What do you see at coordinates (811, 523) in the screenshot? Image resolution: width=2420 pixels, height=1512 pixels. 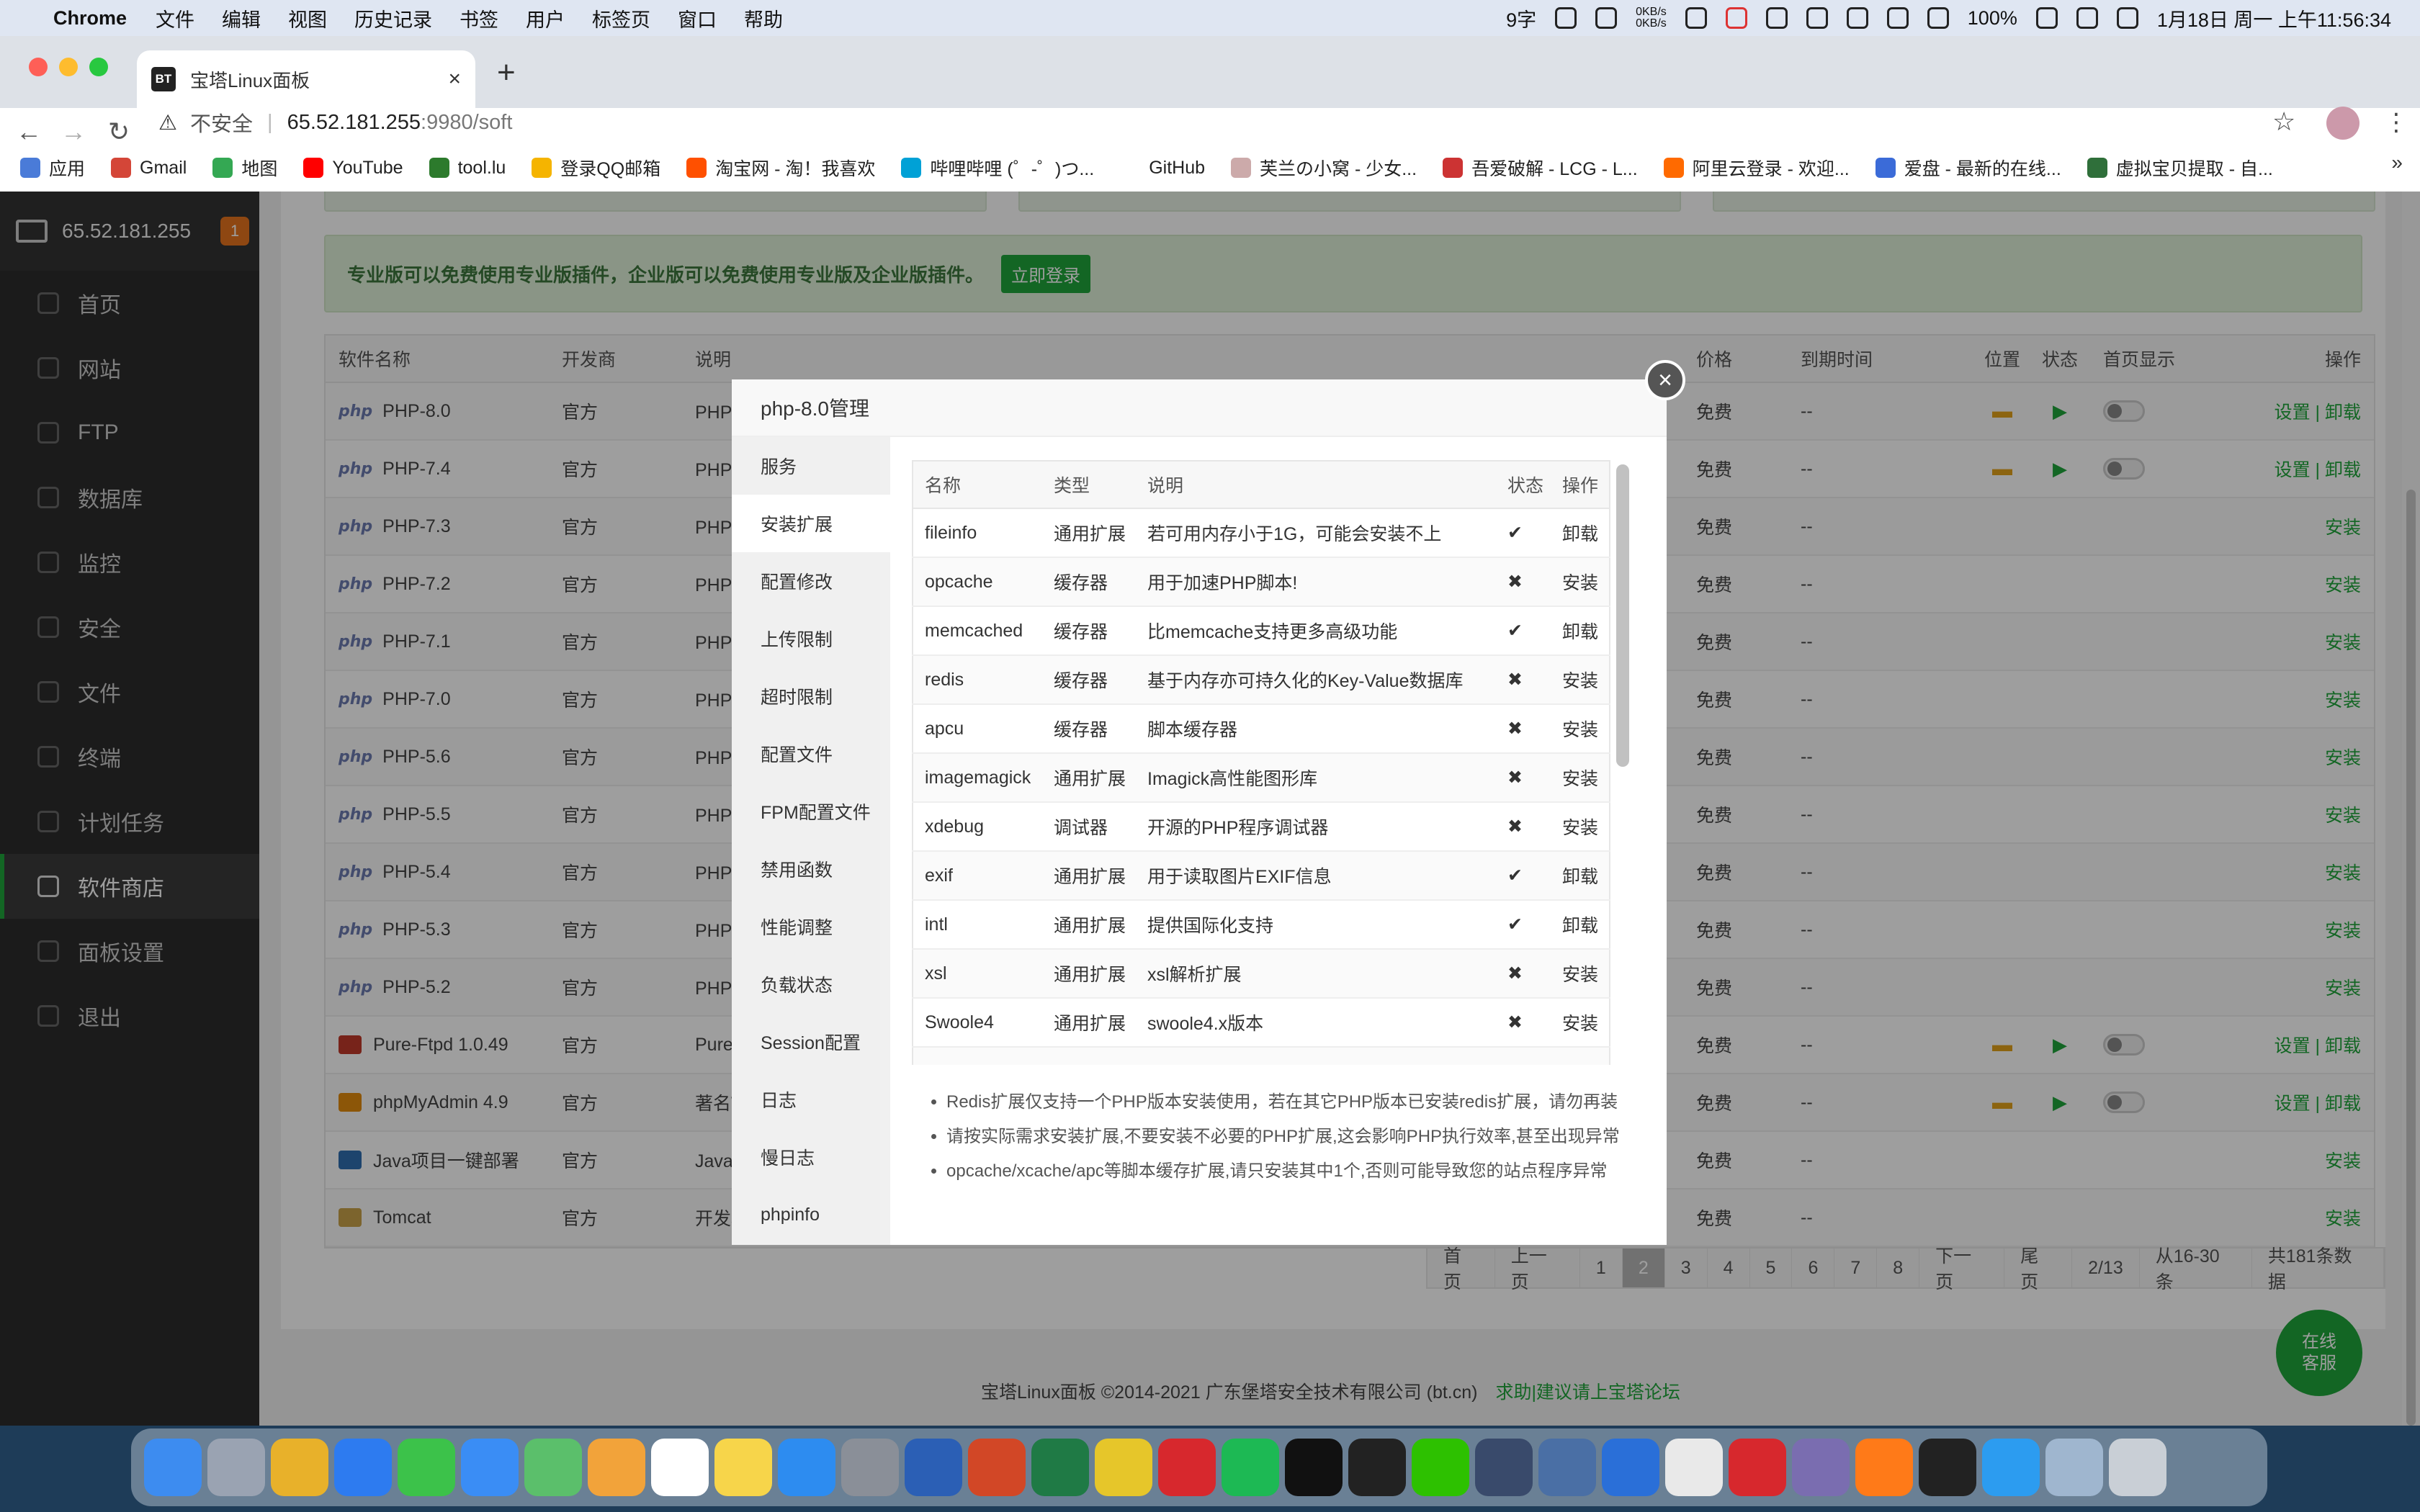 I see `modal-nav-item: 安装扩展` at bounding box center [811, 523].